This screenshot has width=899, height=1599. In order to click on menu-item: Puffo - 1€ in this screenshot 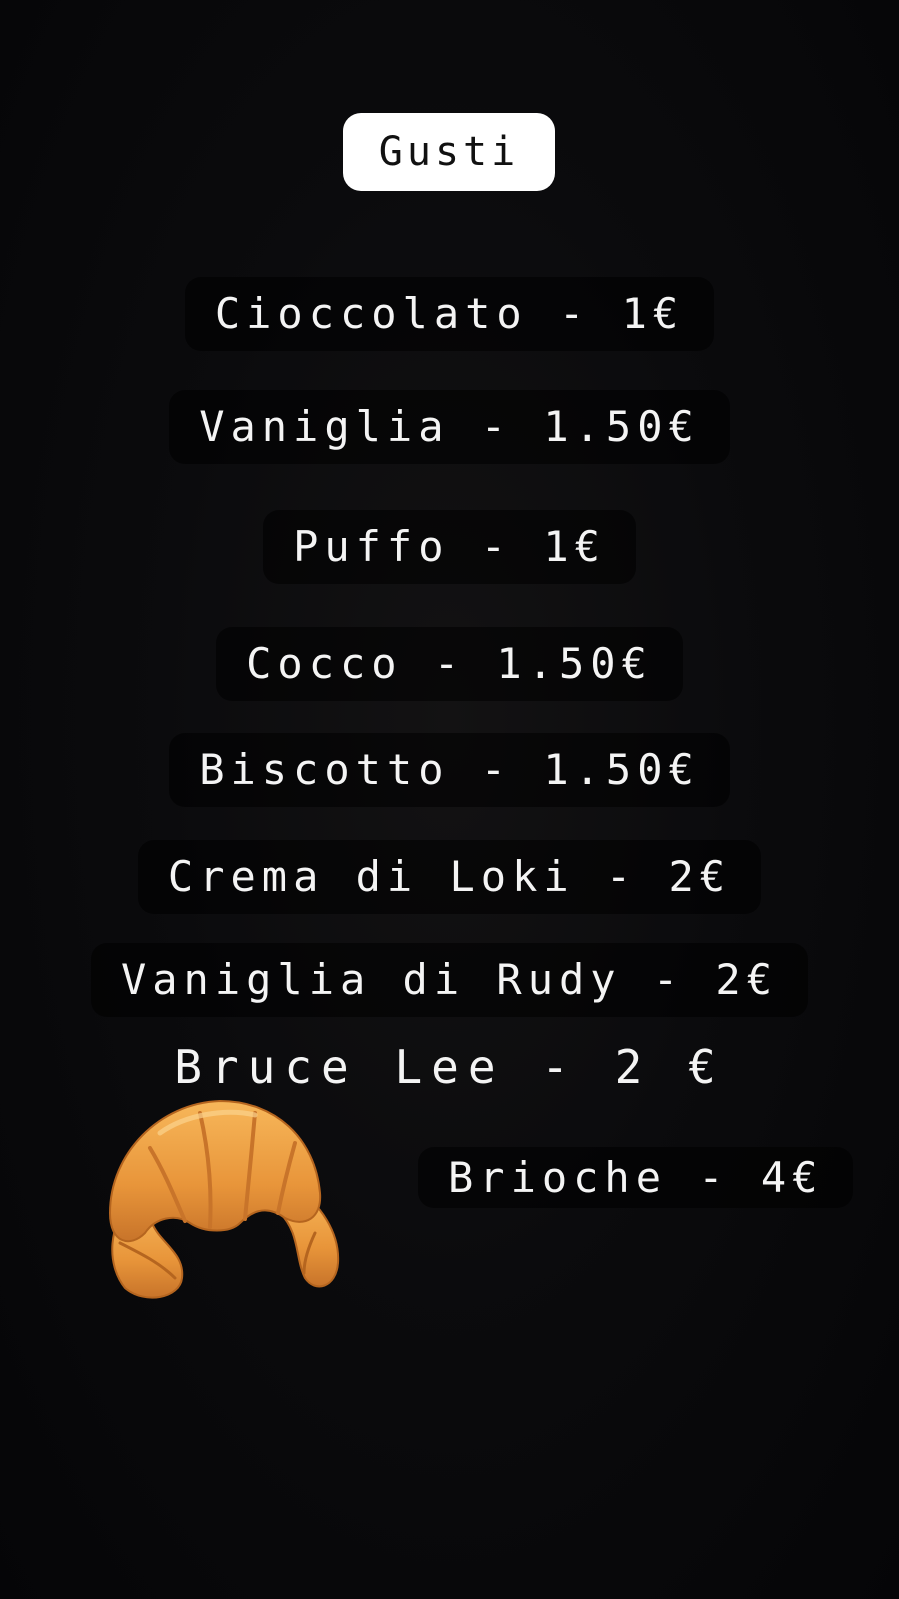, I will do `click(449, 547)`.